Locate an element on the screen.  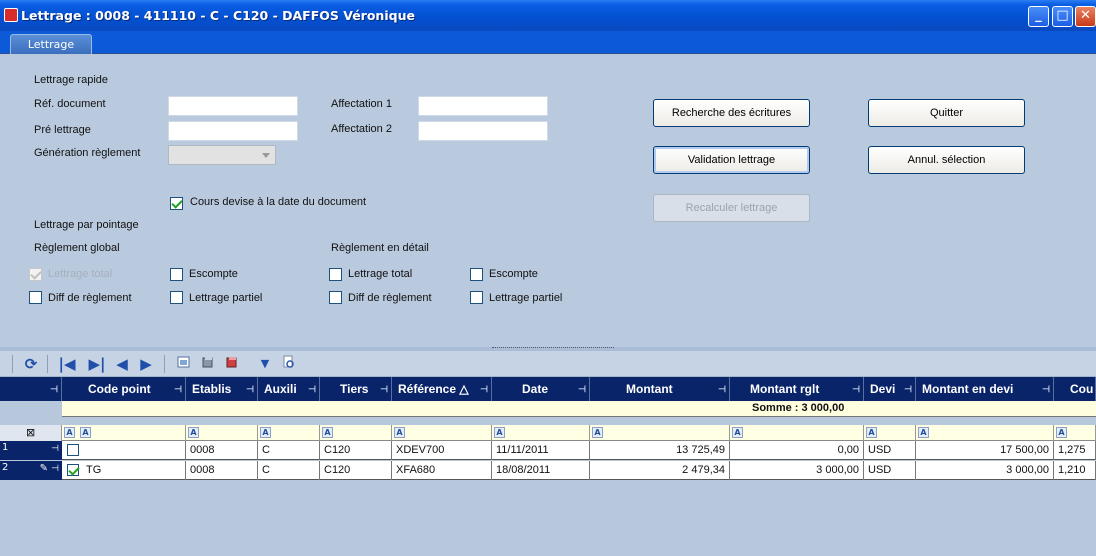
validation-lettrage-button: Validation lettrage is located at coordinates (731, 160).